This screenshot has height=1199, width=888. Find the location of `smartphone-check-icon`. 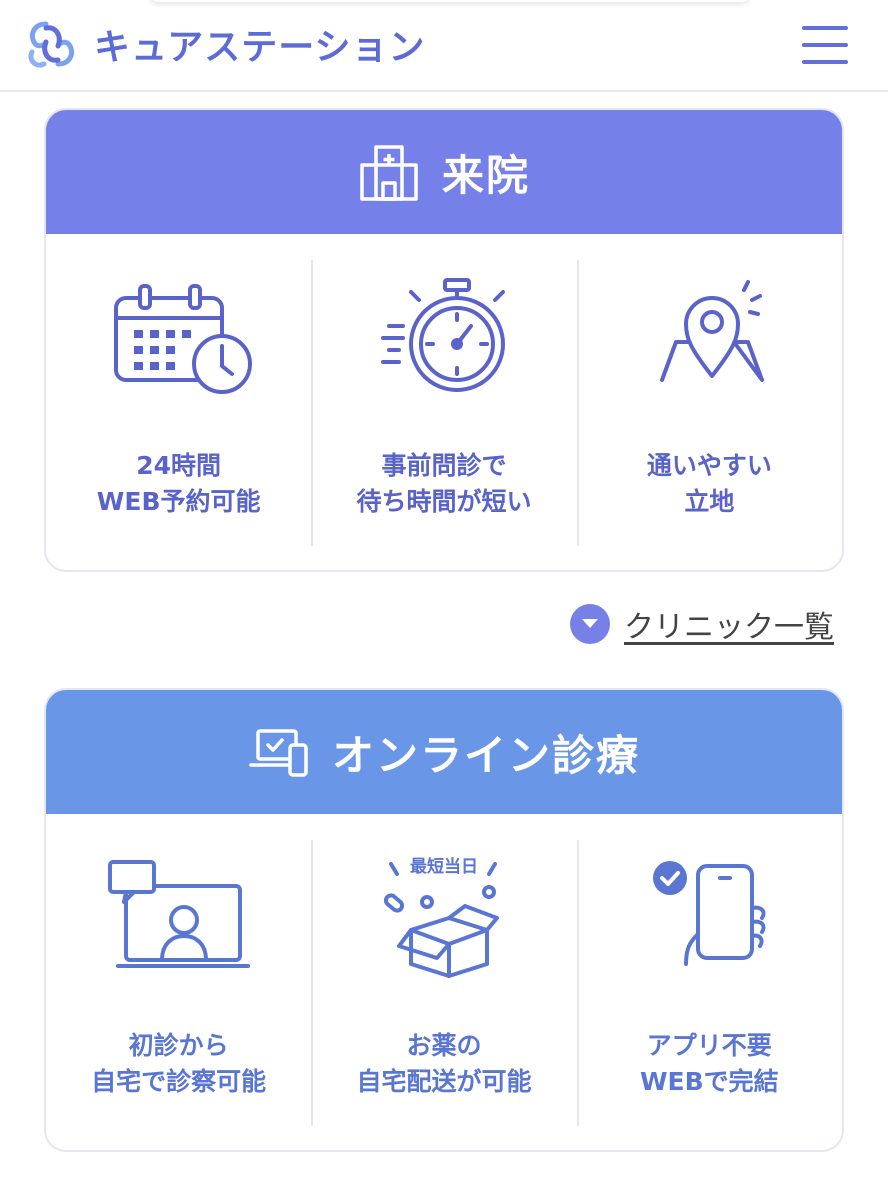

smartphone-check-icon is located at coordinates (709, 913).